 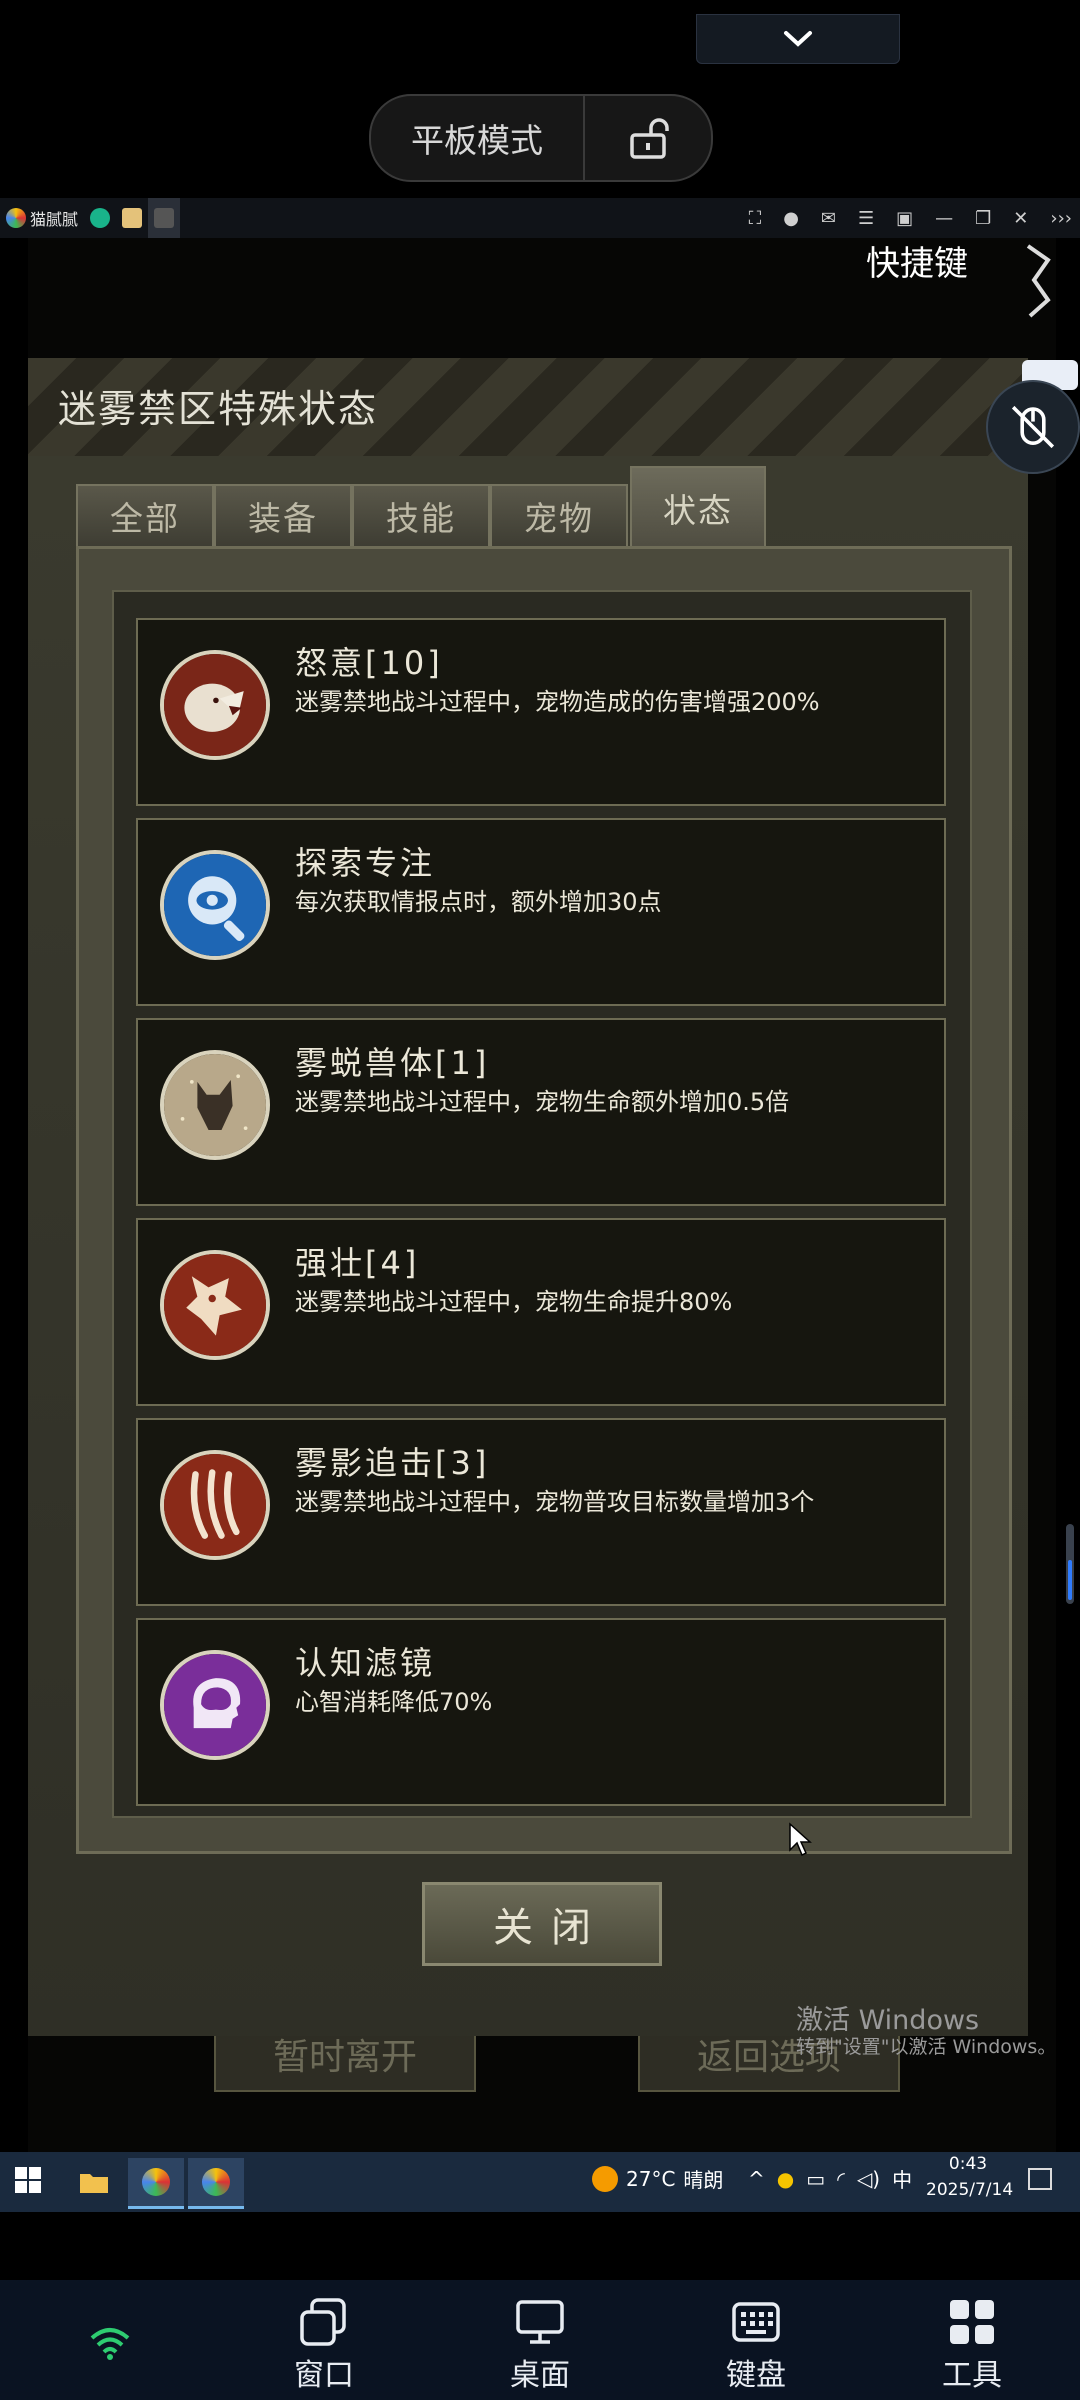 I want to click on ime-indicator: 中, so click(x=902, y=2178).